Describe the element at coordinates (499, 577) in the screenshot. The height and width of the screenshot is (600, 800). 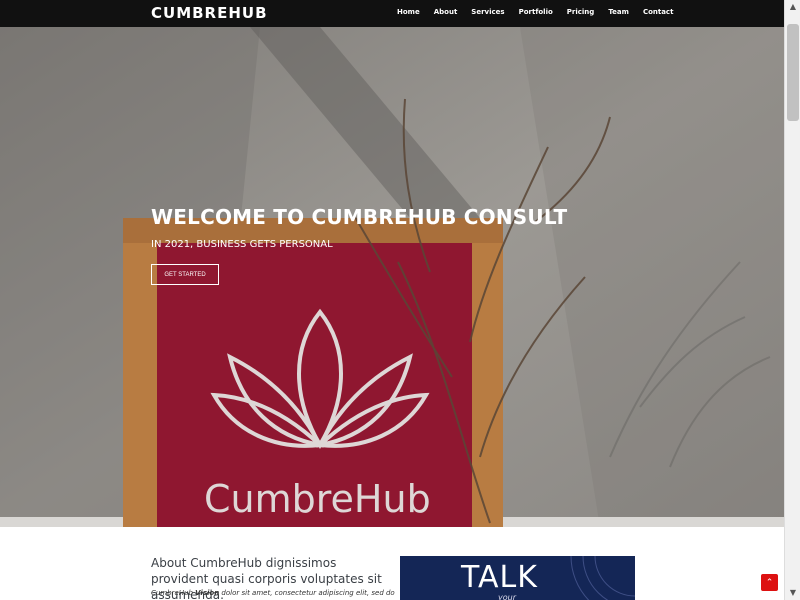
I see `talk-text: TALK` at that location.